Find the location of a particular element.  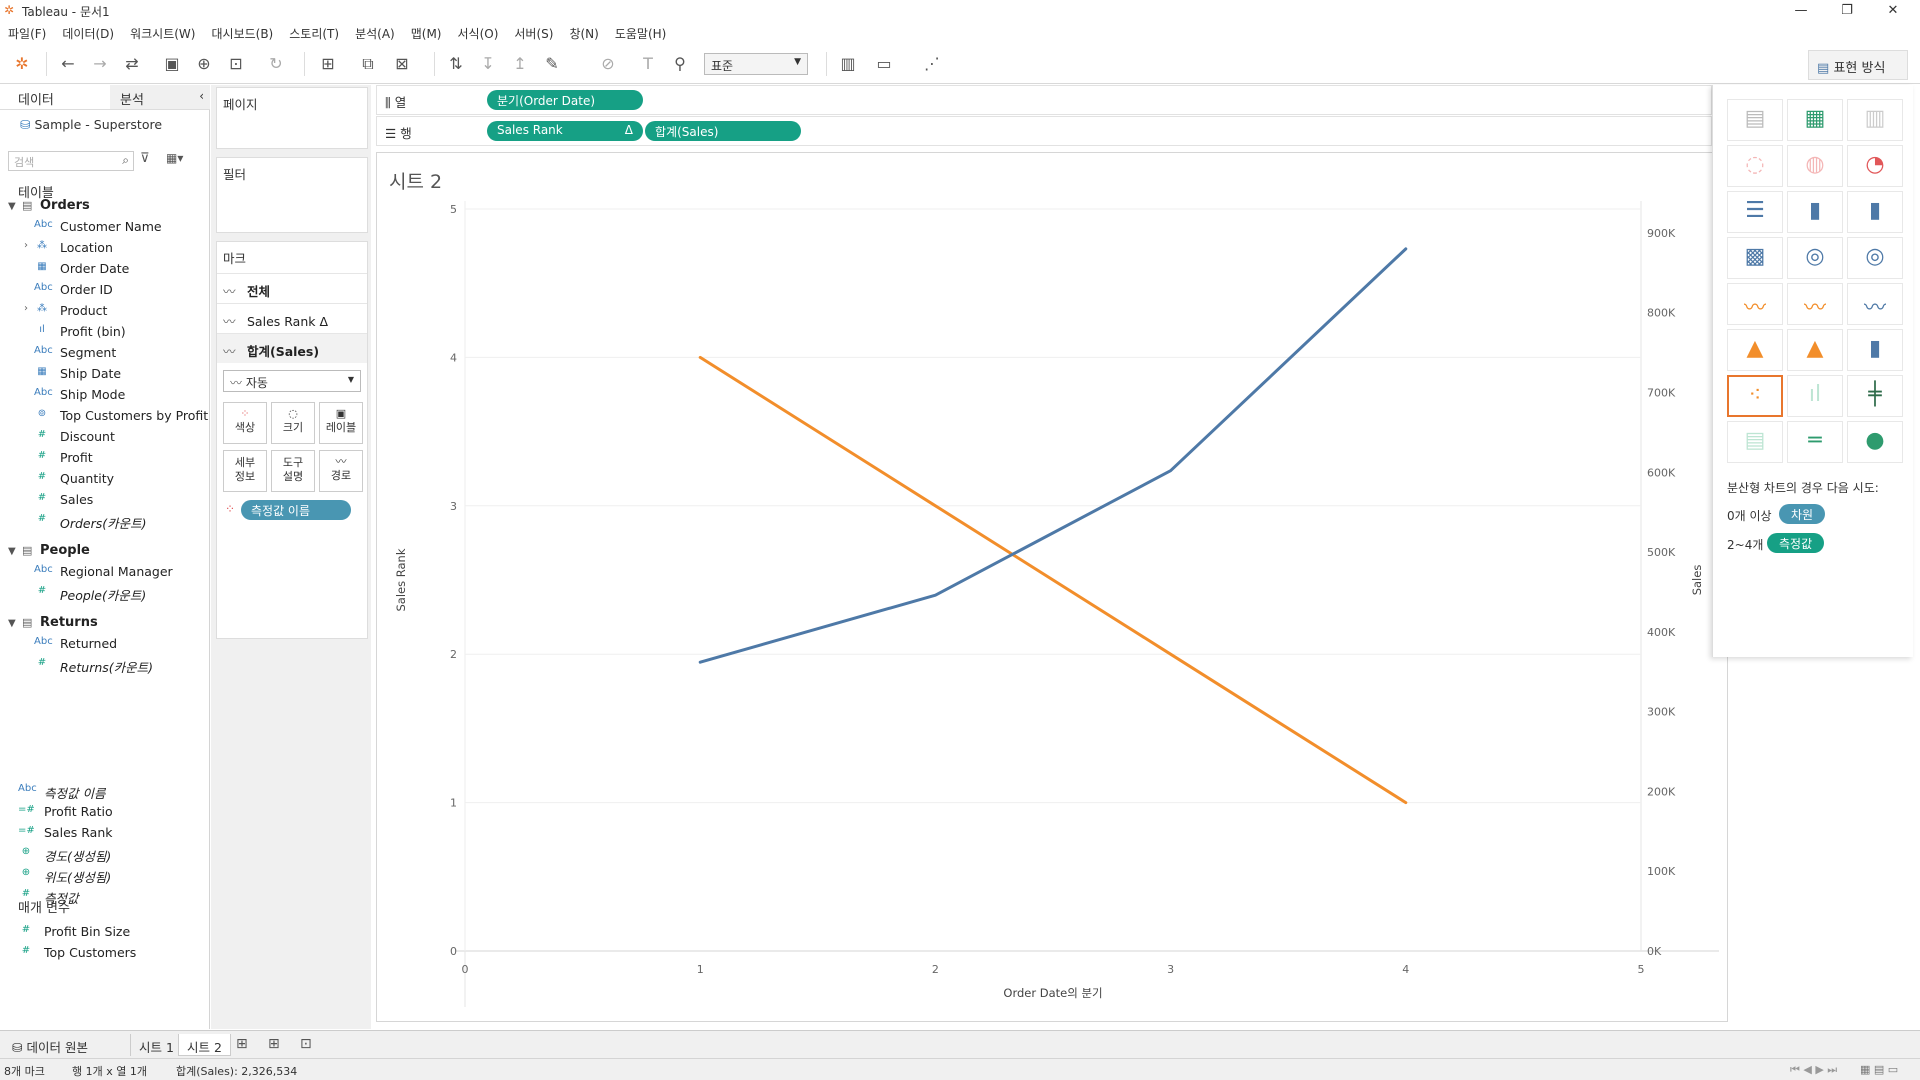

field-item: # Discount is located at coordinates (119, 438).